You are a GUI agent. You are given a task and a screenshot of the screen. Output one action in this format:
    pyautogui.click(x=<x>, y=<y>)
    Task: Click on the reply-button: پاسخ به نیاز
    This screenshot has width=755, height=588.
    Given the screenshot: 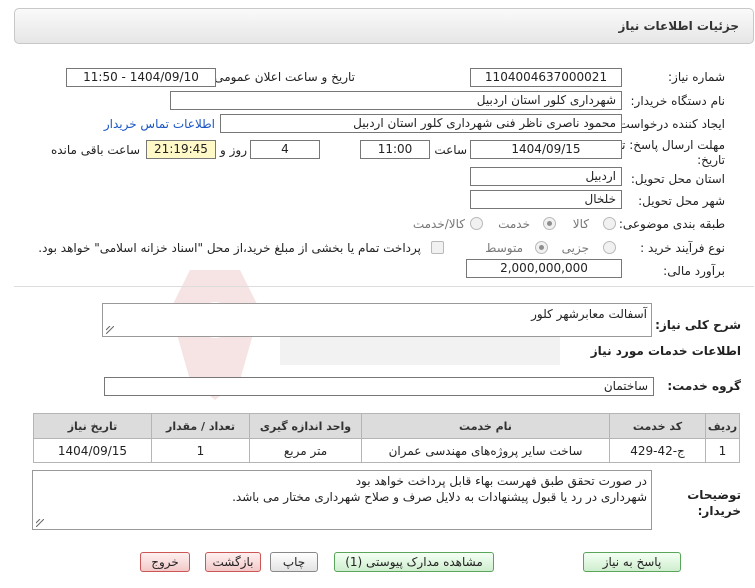 What is the action you would take?
    pyautogui.click(x=632, y=562)
    